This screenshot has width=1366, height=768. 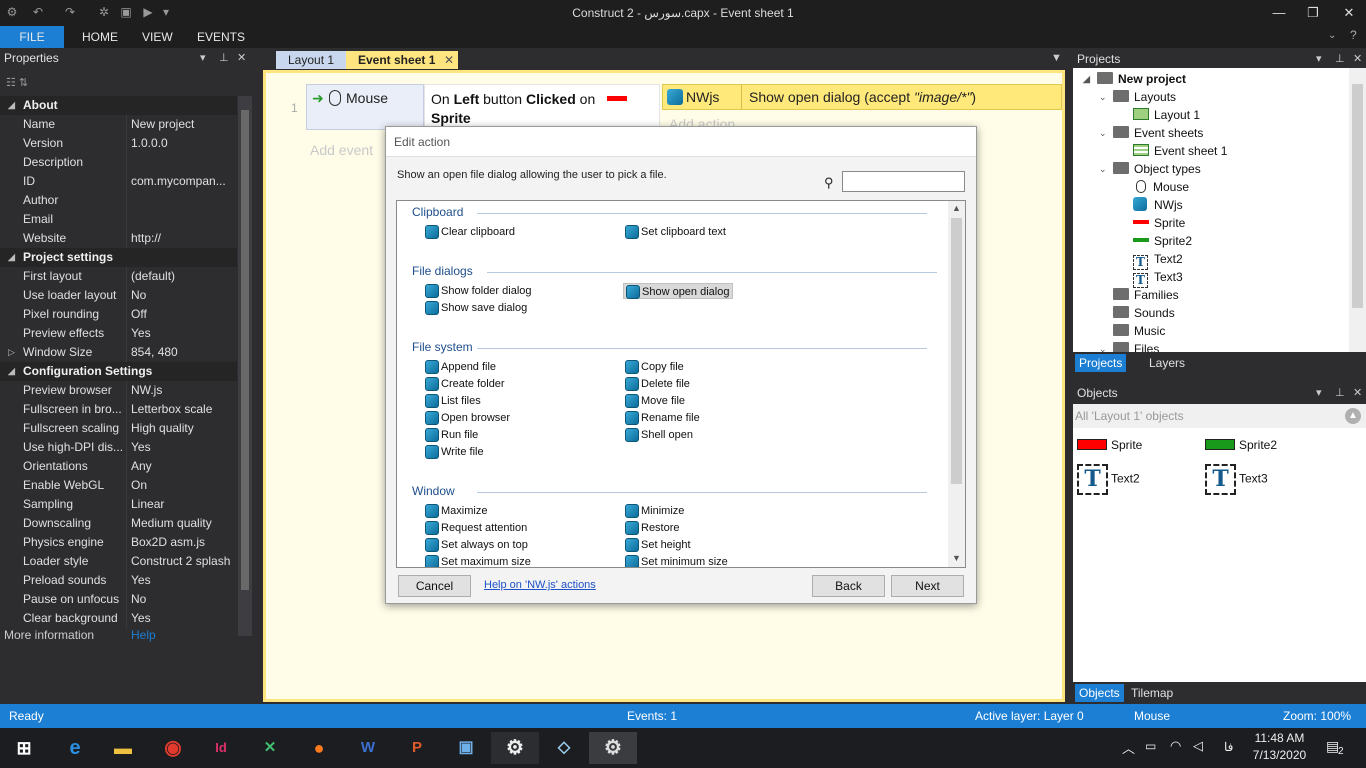 What do you see at coordinates (1129, 346) in the screenshot?
I see `tree-files: ⌄ Files` at bounding box center [1129, 346].